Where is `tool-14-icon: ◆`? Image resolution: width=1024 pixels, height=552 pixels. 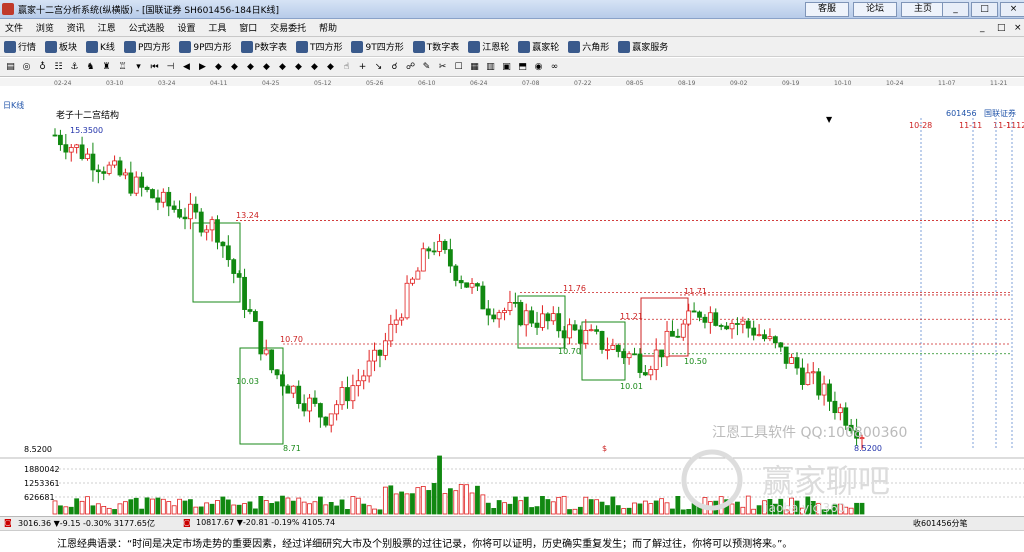 tool-14-icon: ◆ is located at coordinates (234, 67).